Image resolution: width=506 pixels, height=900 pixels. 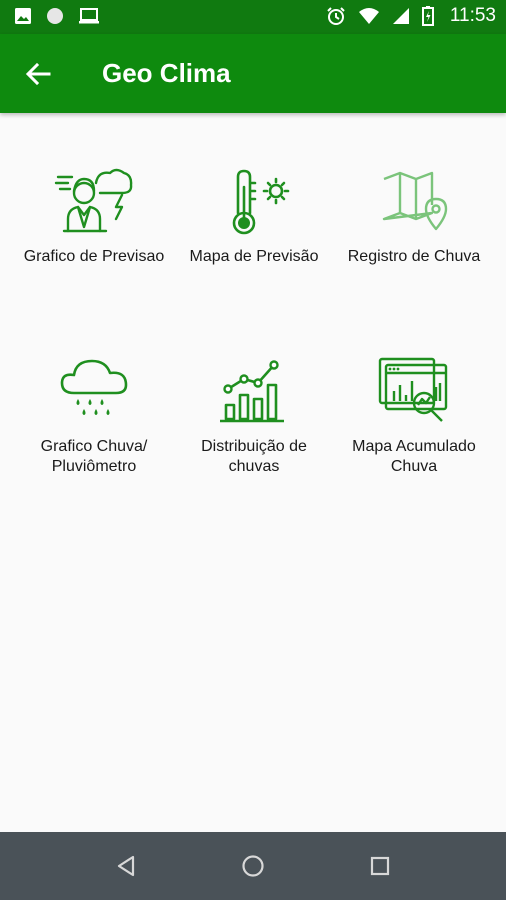 I want to click on menu-item-grafico-previsao: Grafico de Previsao, so click(x=94, y=216).